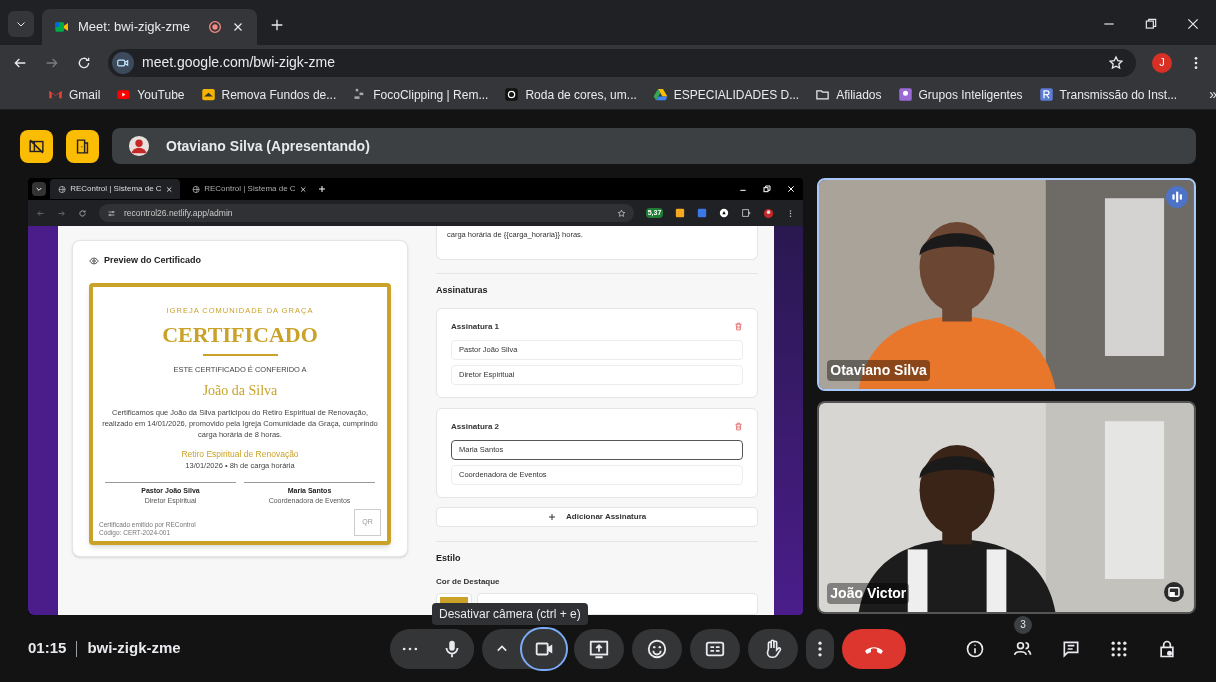  I want to click on tooltip: Desativar câmera (ctrl + e), so click(510, 614).